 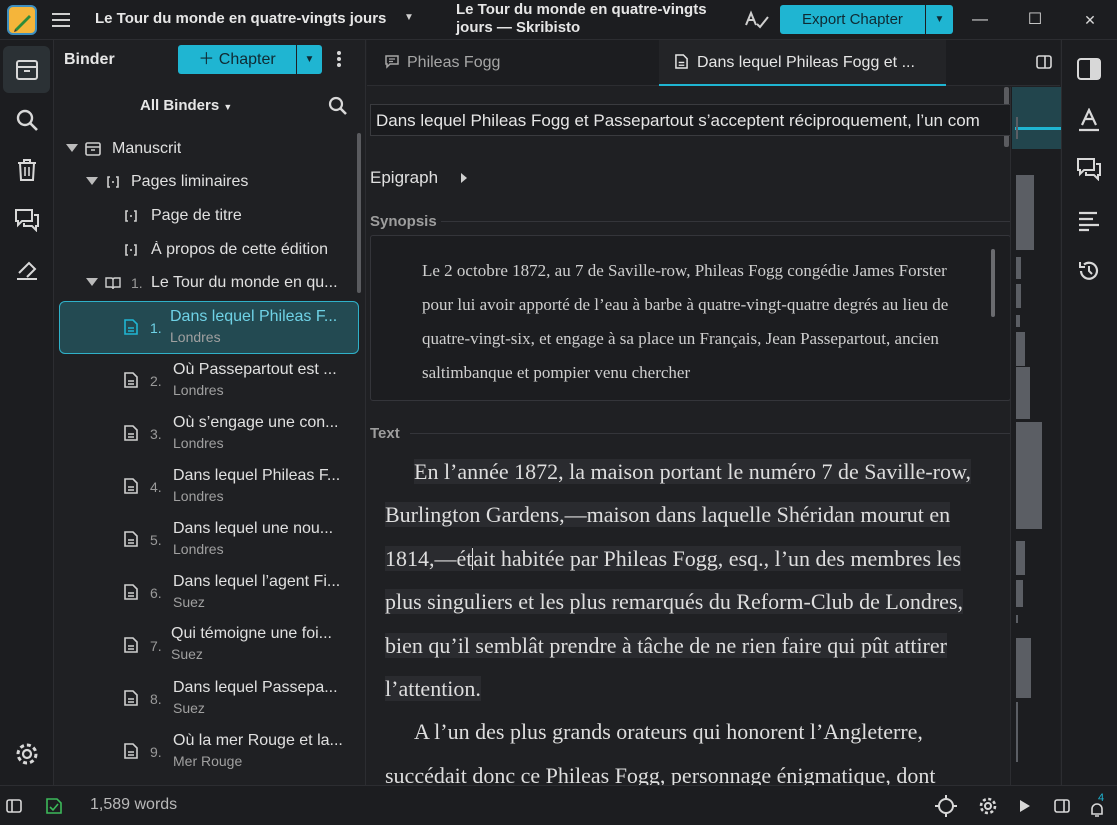 I want to click on binder-filter-dropdown: All Binders ▼, so click(x=186, y=105).